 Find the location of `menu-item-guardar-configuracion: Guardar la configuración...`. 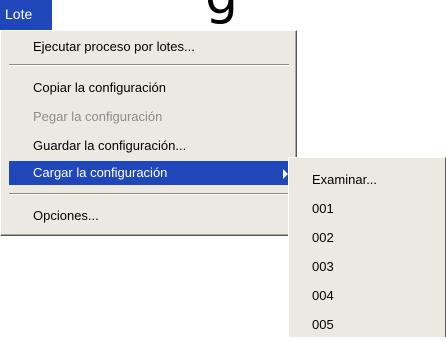

menu-item-guardar-configuracion: Guardar la configuración... is located at coordinates (152, 146).